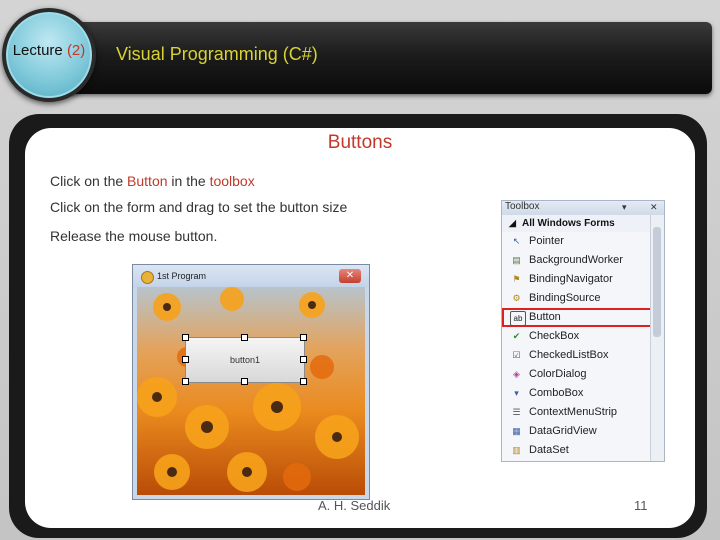 The width and height of the screenshot is (720, 540). Describe the element at coordinates (516, 241) in the screenshot. I see `pointer-icon: ↖` at that location.